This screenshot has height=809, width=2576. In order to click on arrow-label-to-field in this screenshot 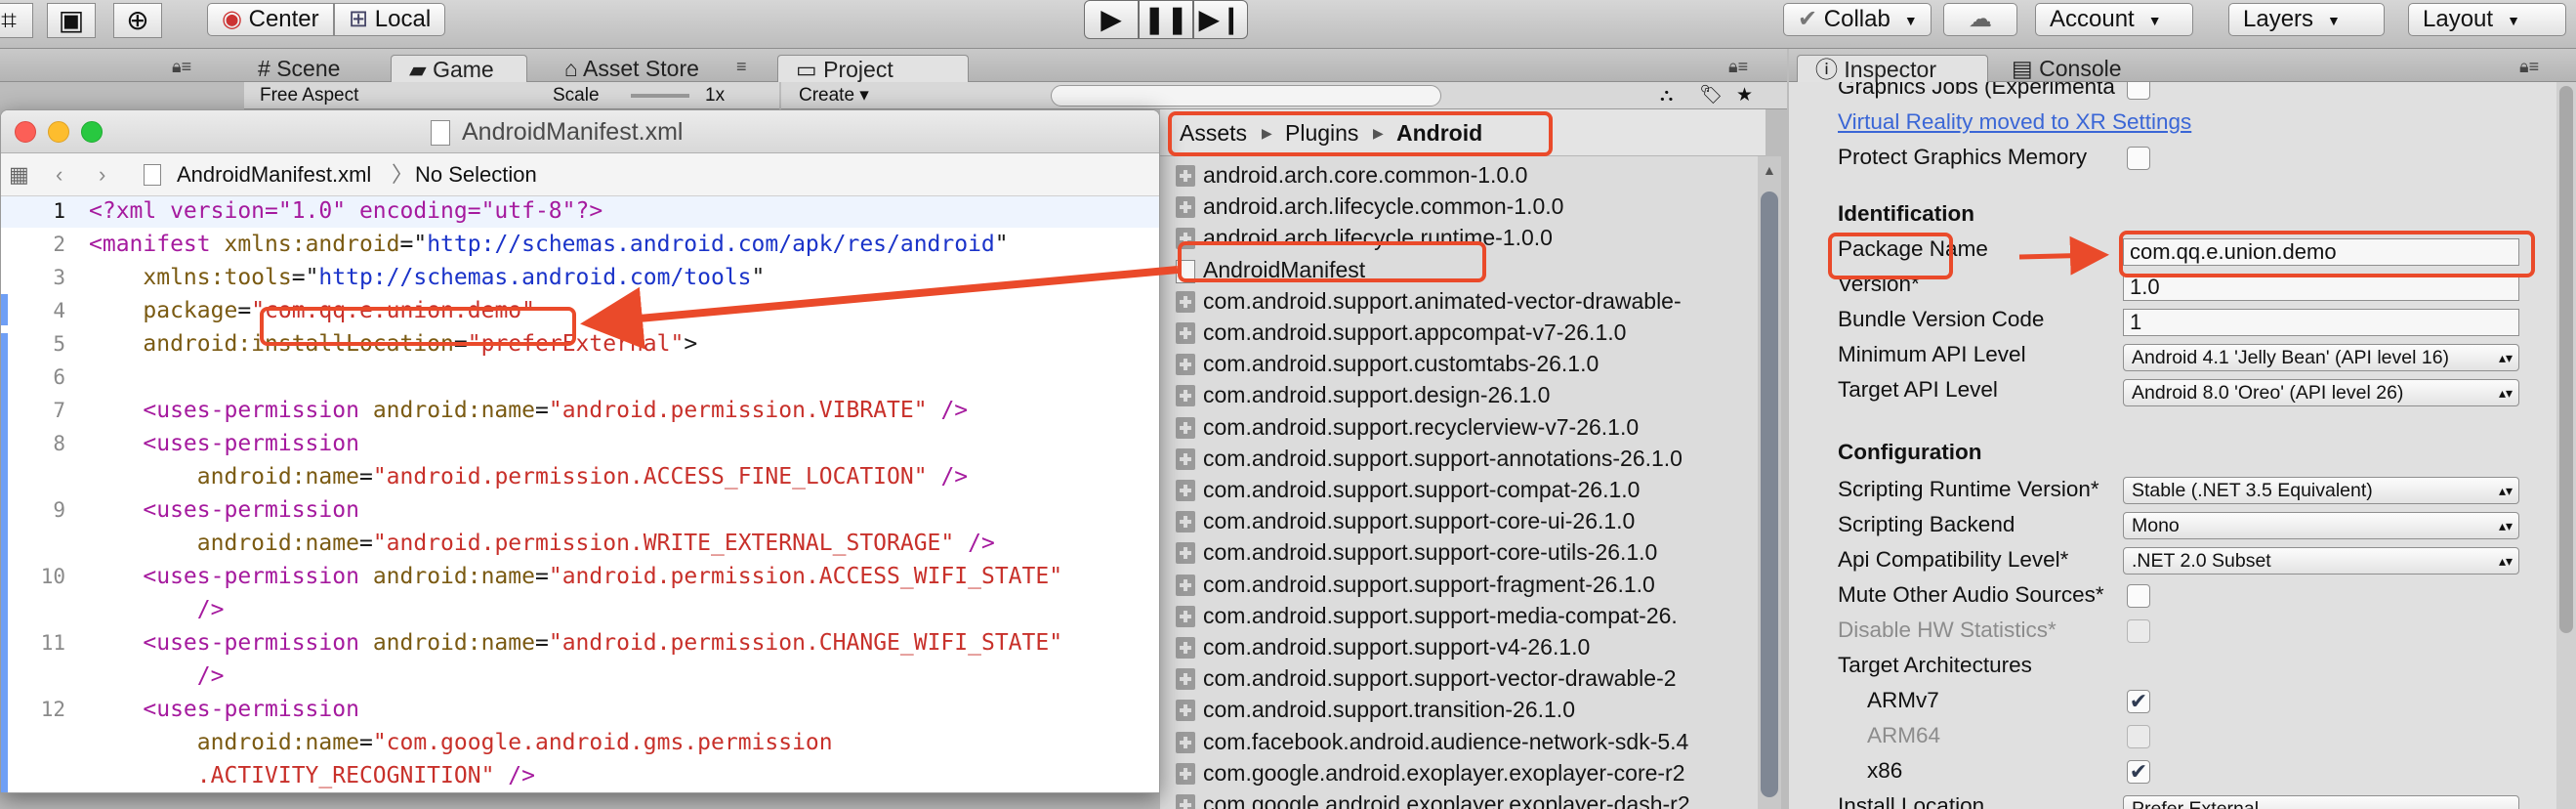, I will do `click(2064, 255)`.